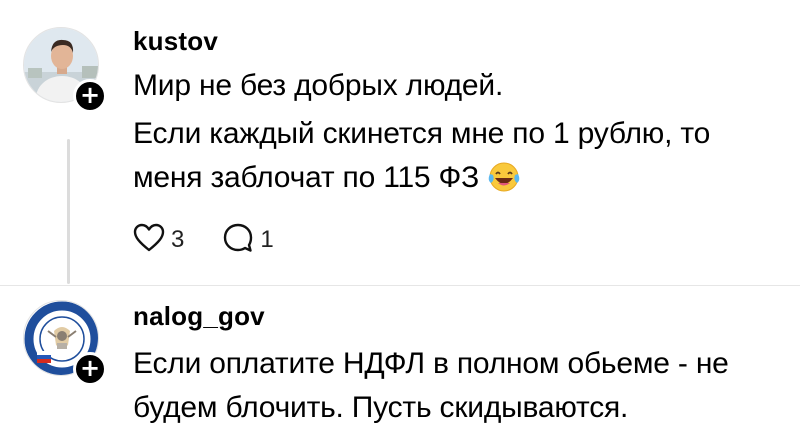 The image size is (800, 446). I want to click on like-button: 3, so click(158, 240).